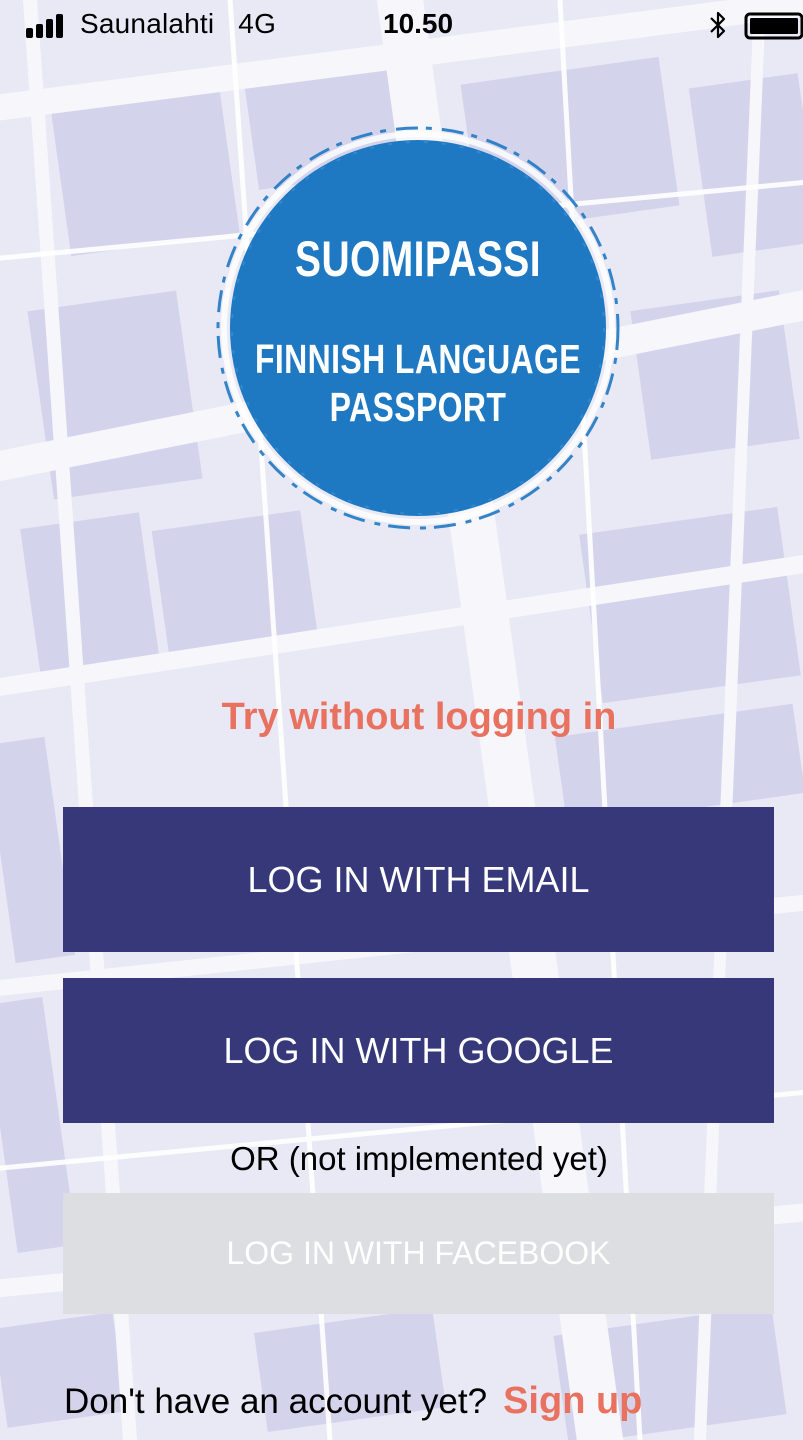 The height and width of the screenshot is (1440, 803). I want to click on network-label: 4G, so click(257, 23).